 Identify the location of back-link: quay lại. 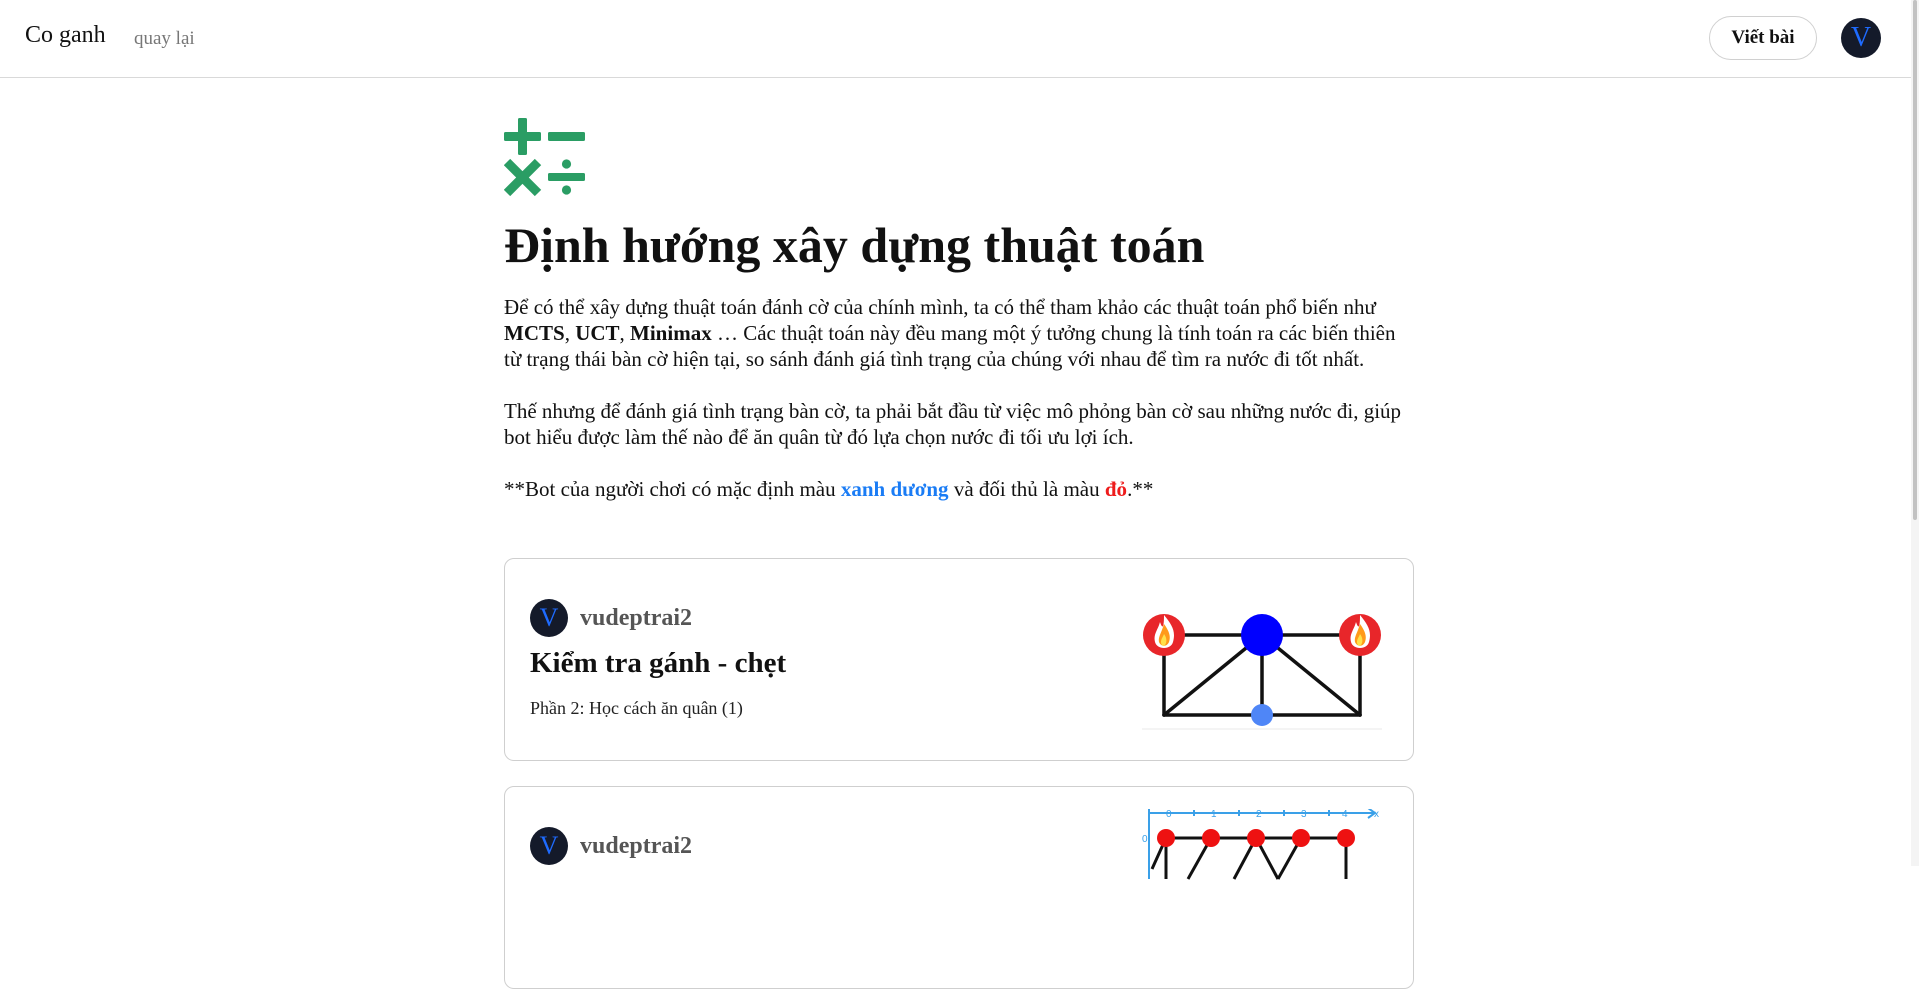
(164, 39).